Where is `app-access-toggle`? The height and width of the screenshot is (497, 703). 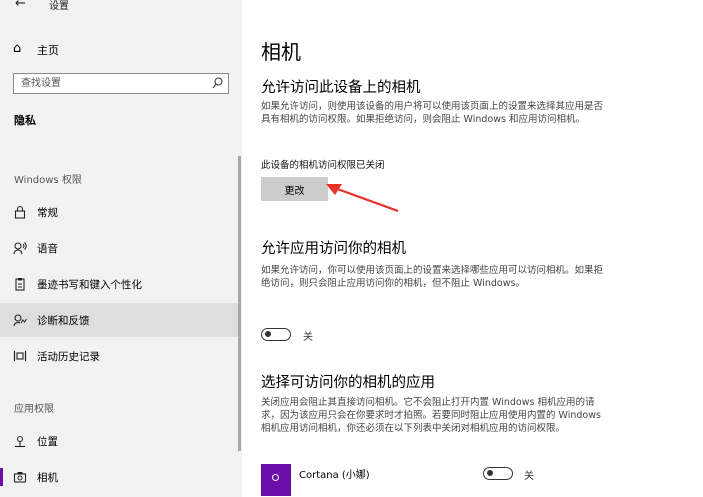
app-access-toggle is located at coordinates (276, 334).